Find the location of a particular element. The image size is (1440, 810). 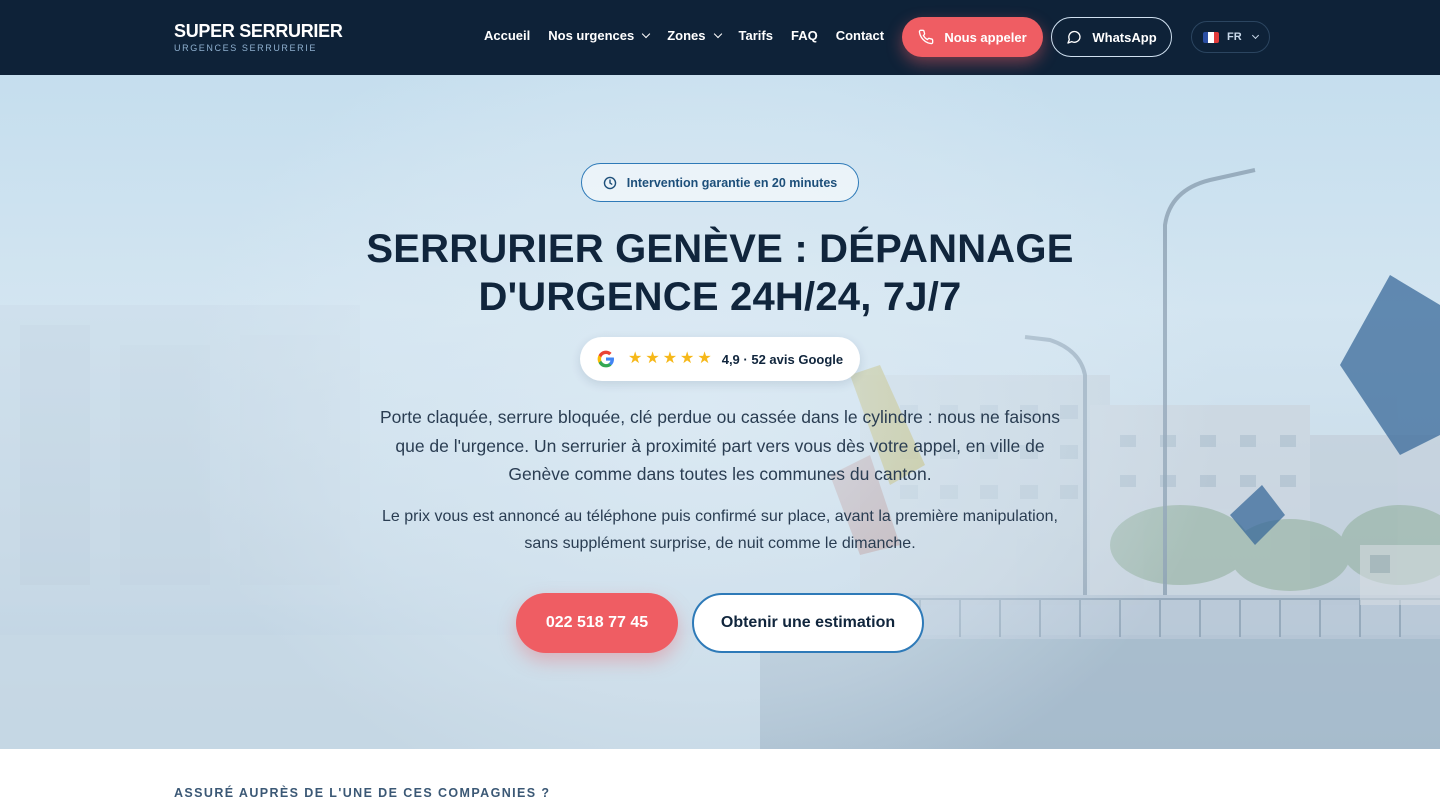

language-selector: FR is located at coordinates (1230, 37).